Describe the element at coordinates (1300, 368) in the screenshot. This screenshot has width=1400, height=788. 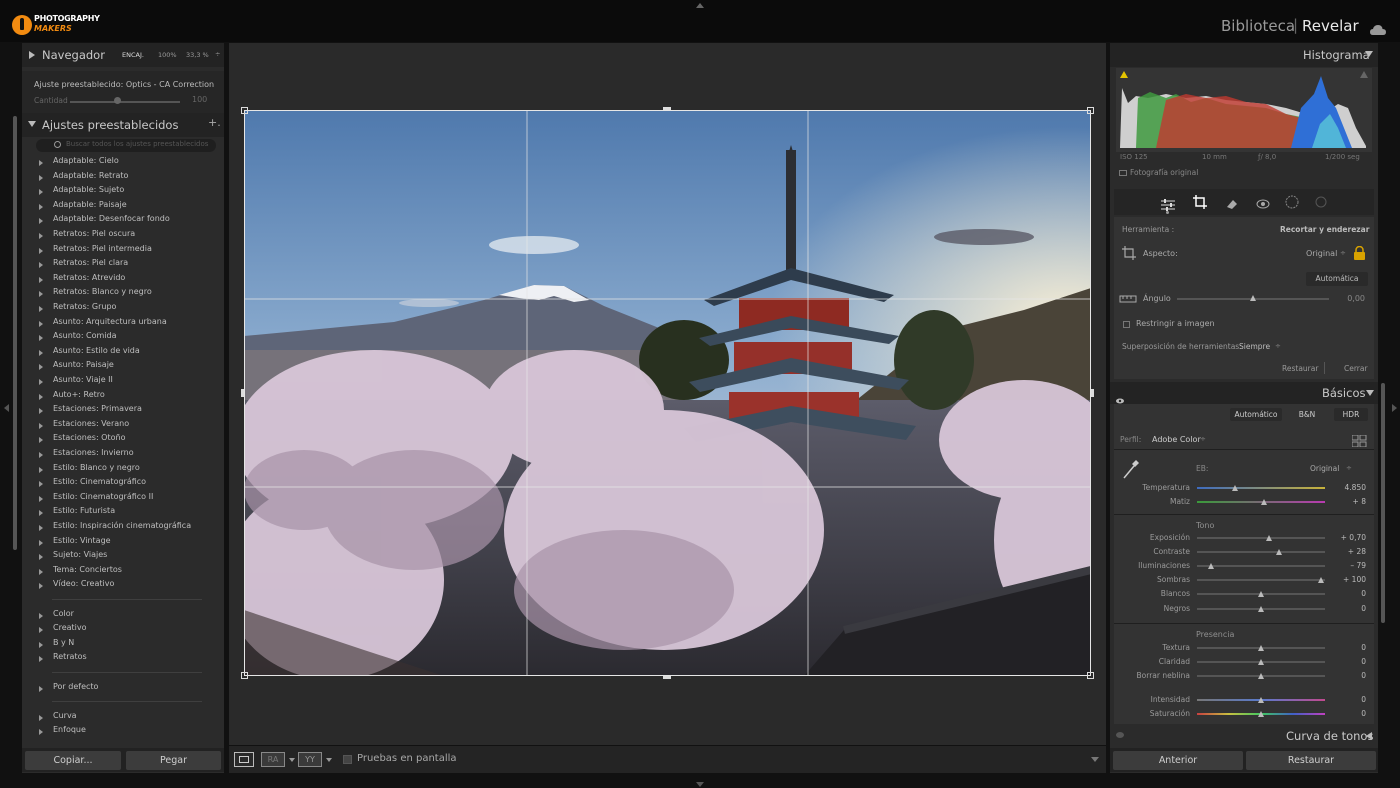
I see `crop-reset-button: Restaurar` at that location.